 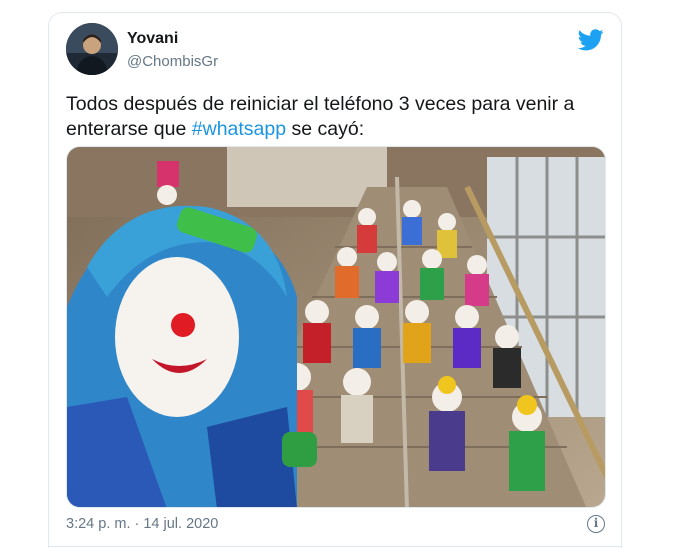 What do you see at coordinates (152, 39) in the screenshot?
I see `author-name: Yovani` at bounding box center [152, 39].